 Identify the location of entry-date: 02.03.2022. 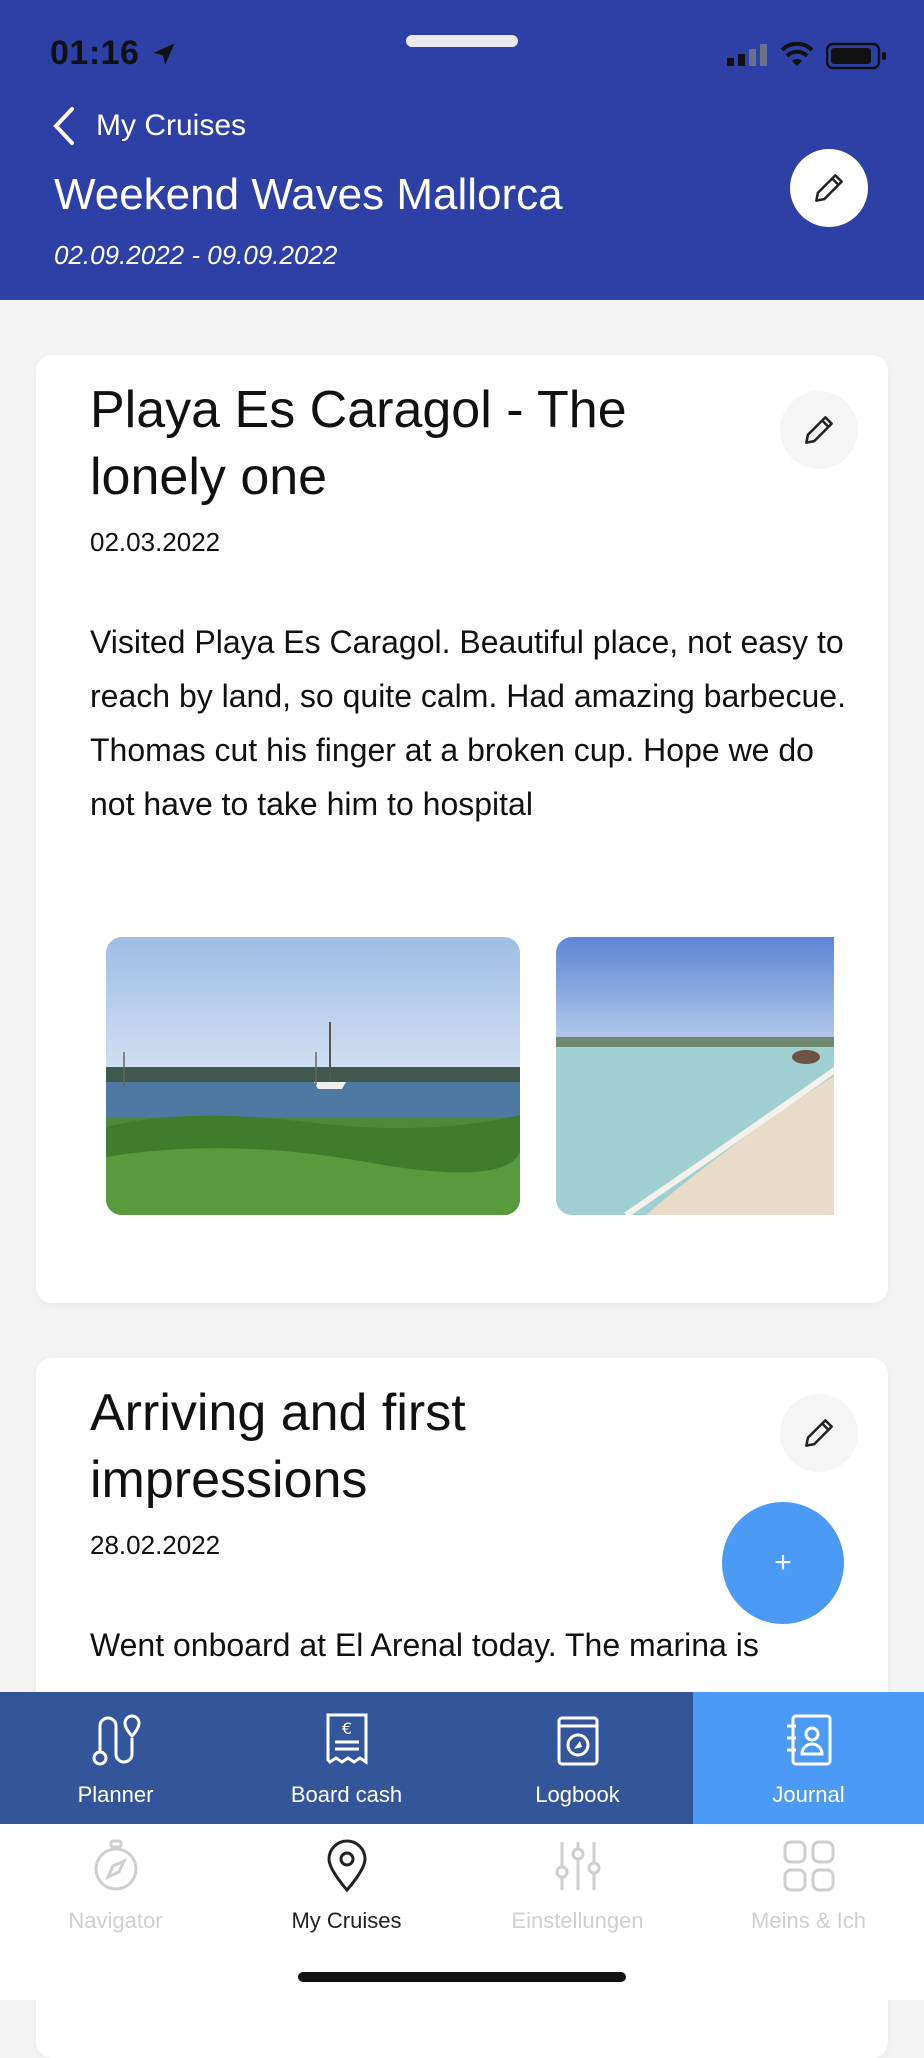
(155, 542).